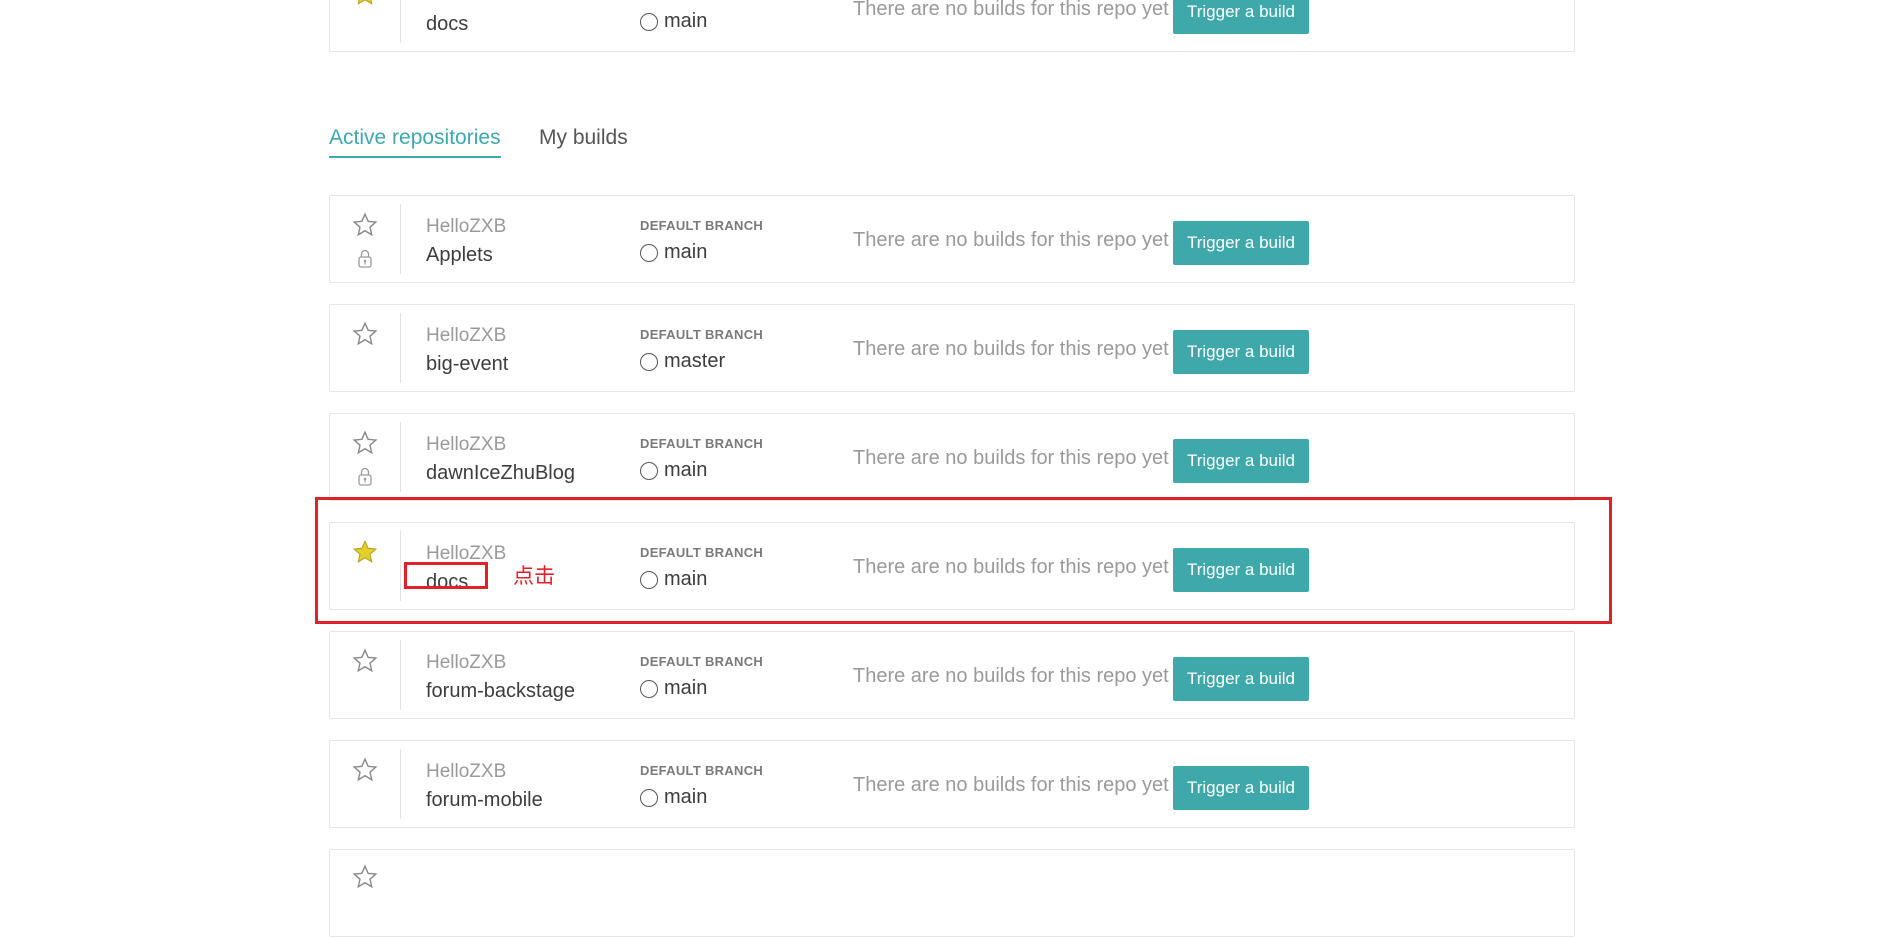  Describe the element at coordinates (459, 255) in the screenshot. I see `repo-name: Applets` at that location.